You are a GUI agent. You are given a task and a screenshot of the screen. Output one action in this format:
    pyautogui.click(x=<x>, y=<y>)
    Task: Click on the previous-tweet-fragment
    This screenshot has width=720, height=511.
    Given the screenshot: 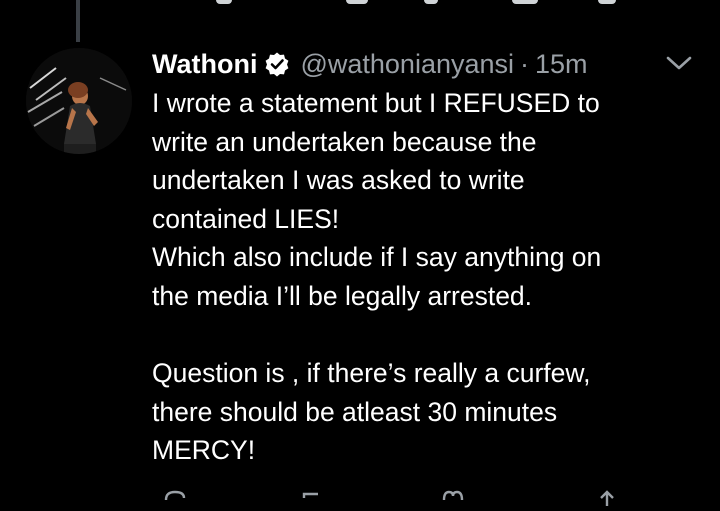 What is the action you would take?
    pyautogui.click(x=360, y=3)
    